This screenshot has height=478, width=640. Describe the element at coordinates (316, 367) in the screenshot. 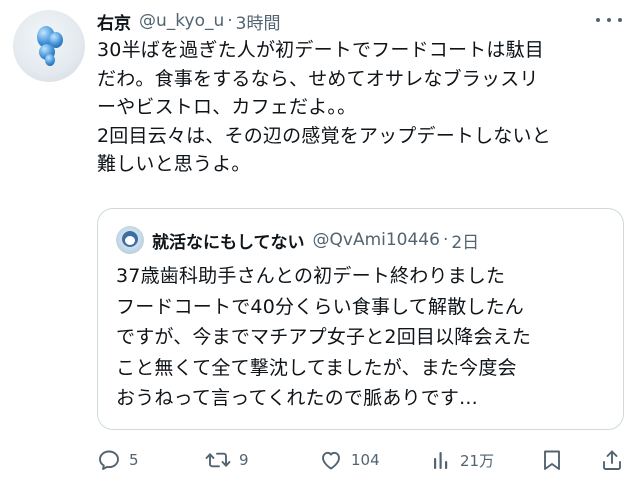

I see `quoted-text-line: こと無くて全て撃沈してましたが、また今度会` at that location.